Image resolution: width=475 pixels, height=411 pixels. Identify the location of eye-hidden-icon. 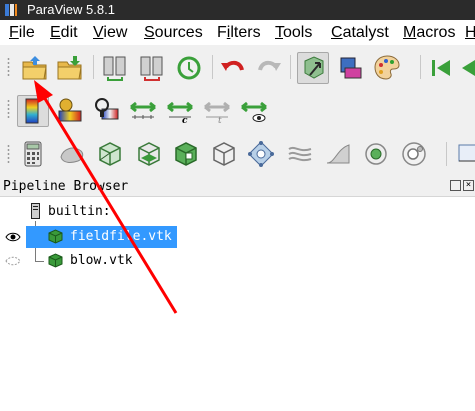
(13, 261).